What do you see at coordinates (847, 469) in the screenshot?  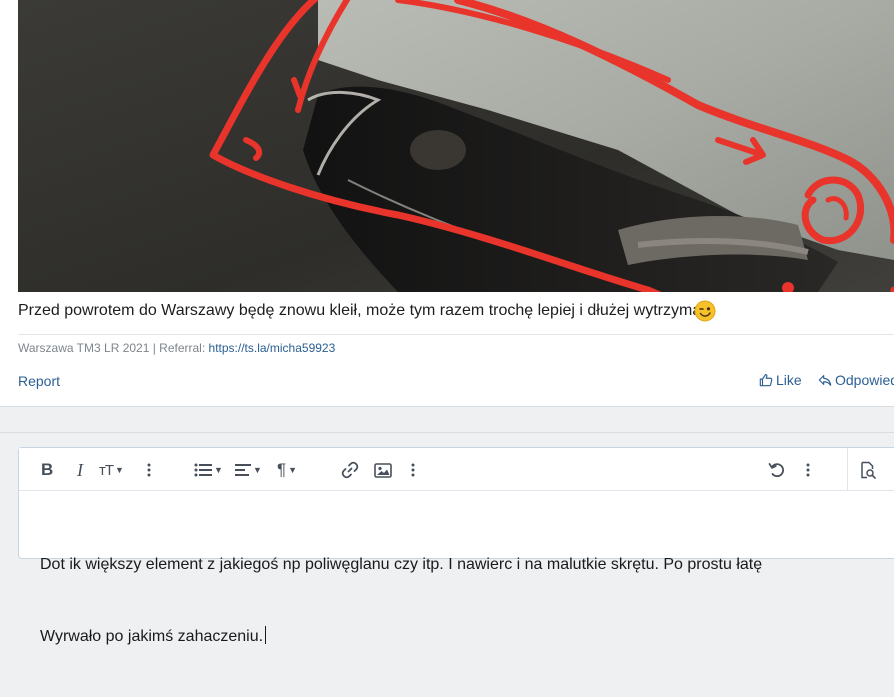 I see `toolbar-divider` at bounding box center [847, 469].